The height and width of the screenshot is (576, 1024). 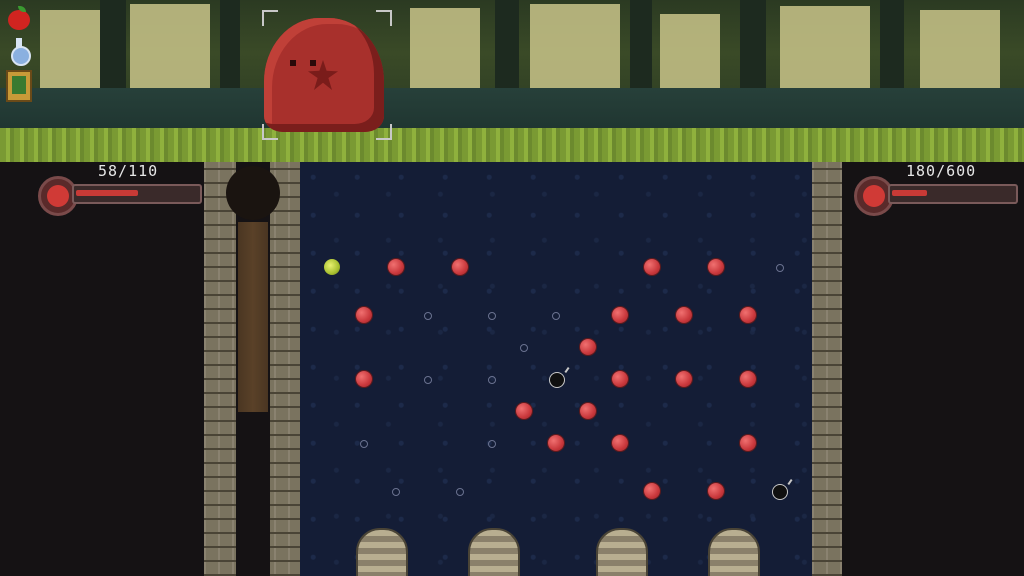 What do you see at coordinates (103, 369) in the screenshot?
I see `left-panel` at bounding box center [103, 369].